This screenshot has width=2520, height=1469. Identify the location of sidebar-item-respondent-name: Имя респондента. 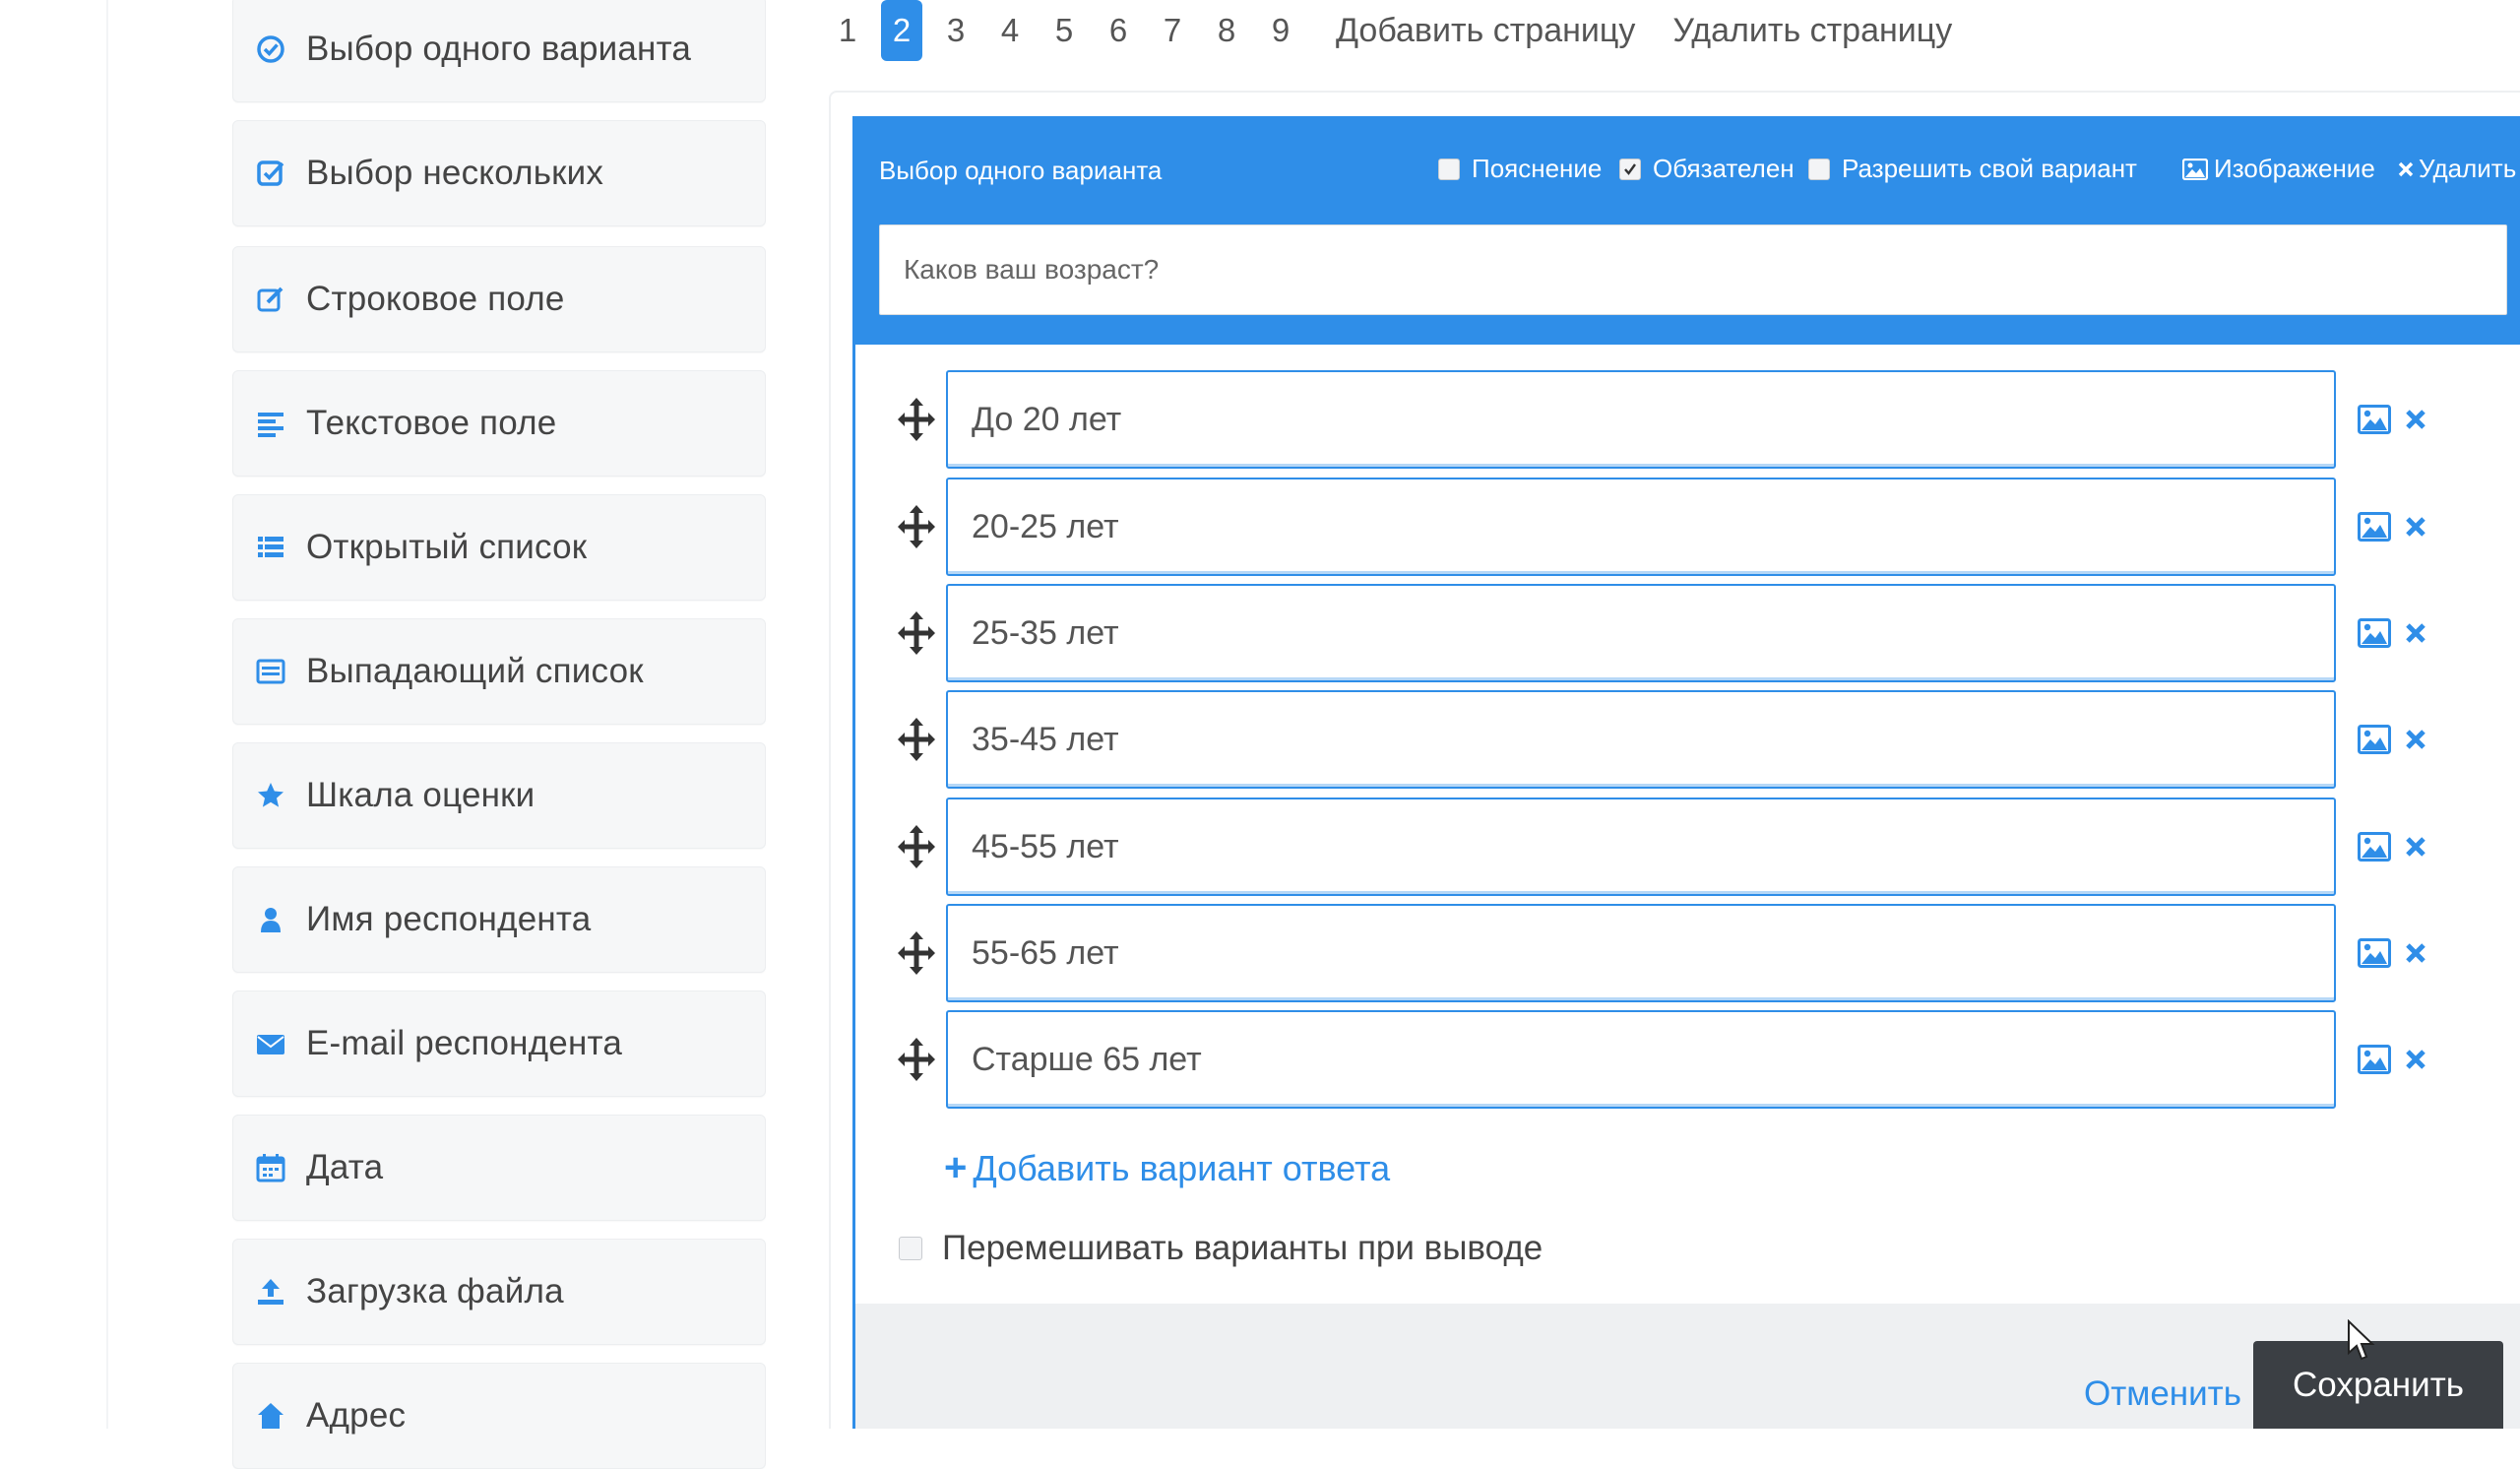
(499, 919).